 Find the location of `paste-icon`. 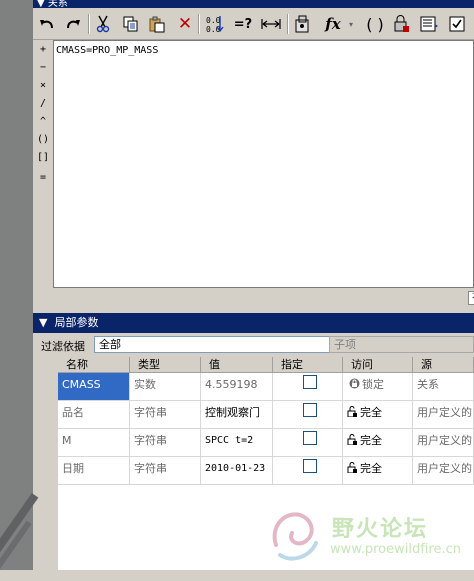

paste-icon is located at coordinates (157, 24).